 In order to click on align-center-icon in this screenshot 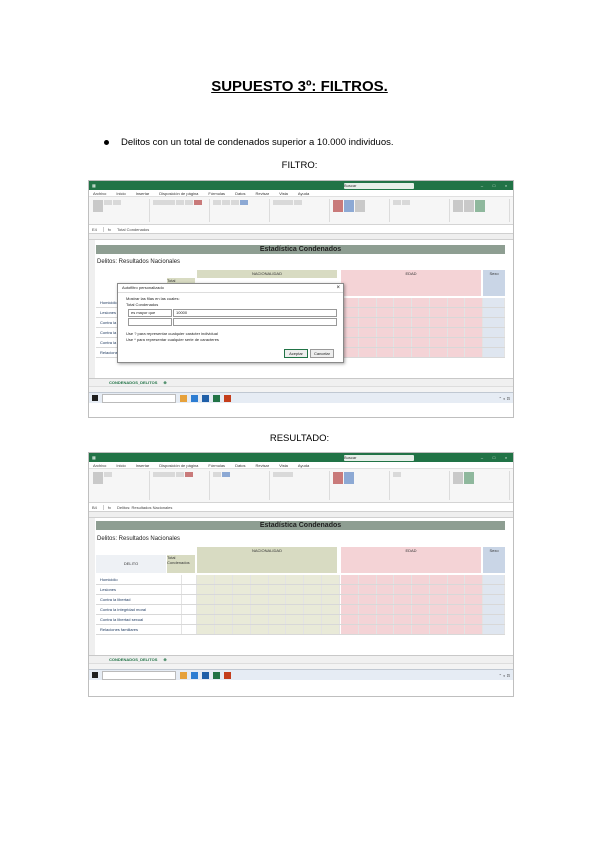, I will do `click(226, 202)`.